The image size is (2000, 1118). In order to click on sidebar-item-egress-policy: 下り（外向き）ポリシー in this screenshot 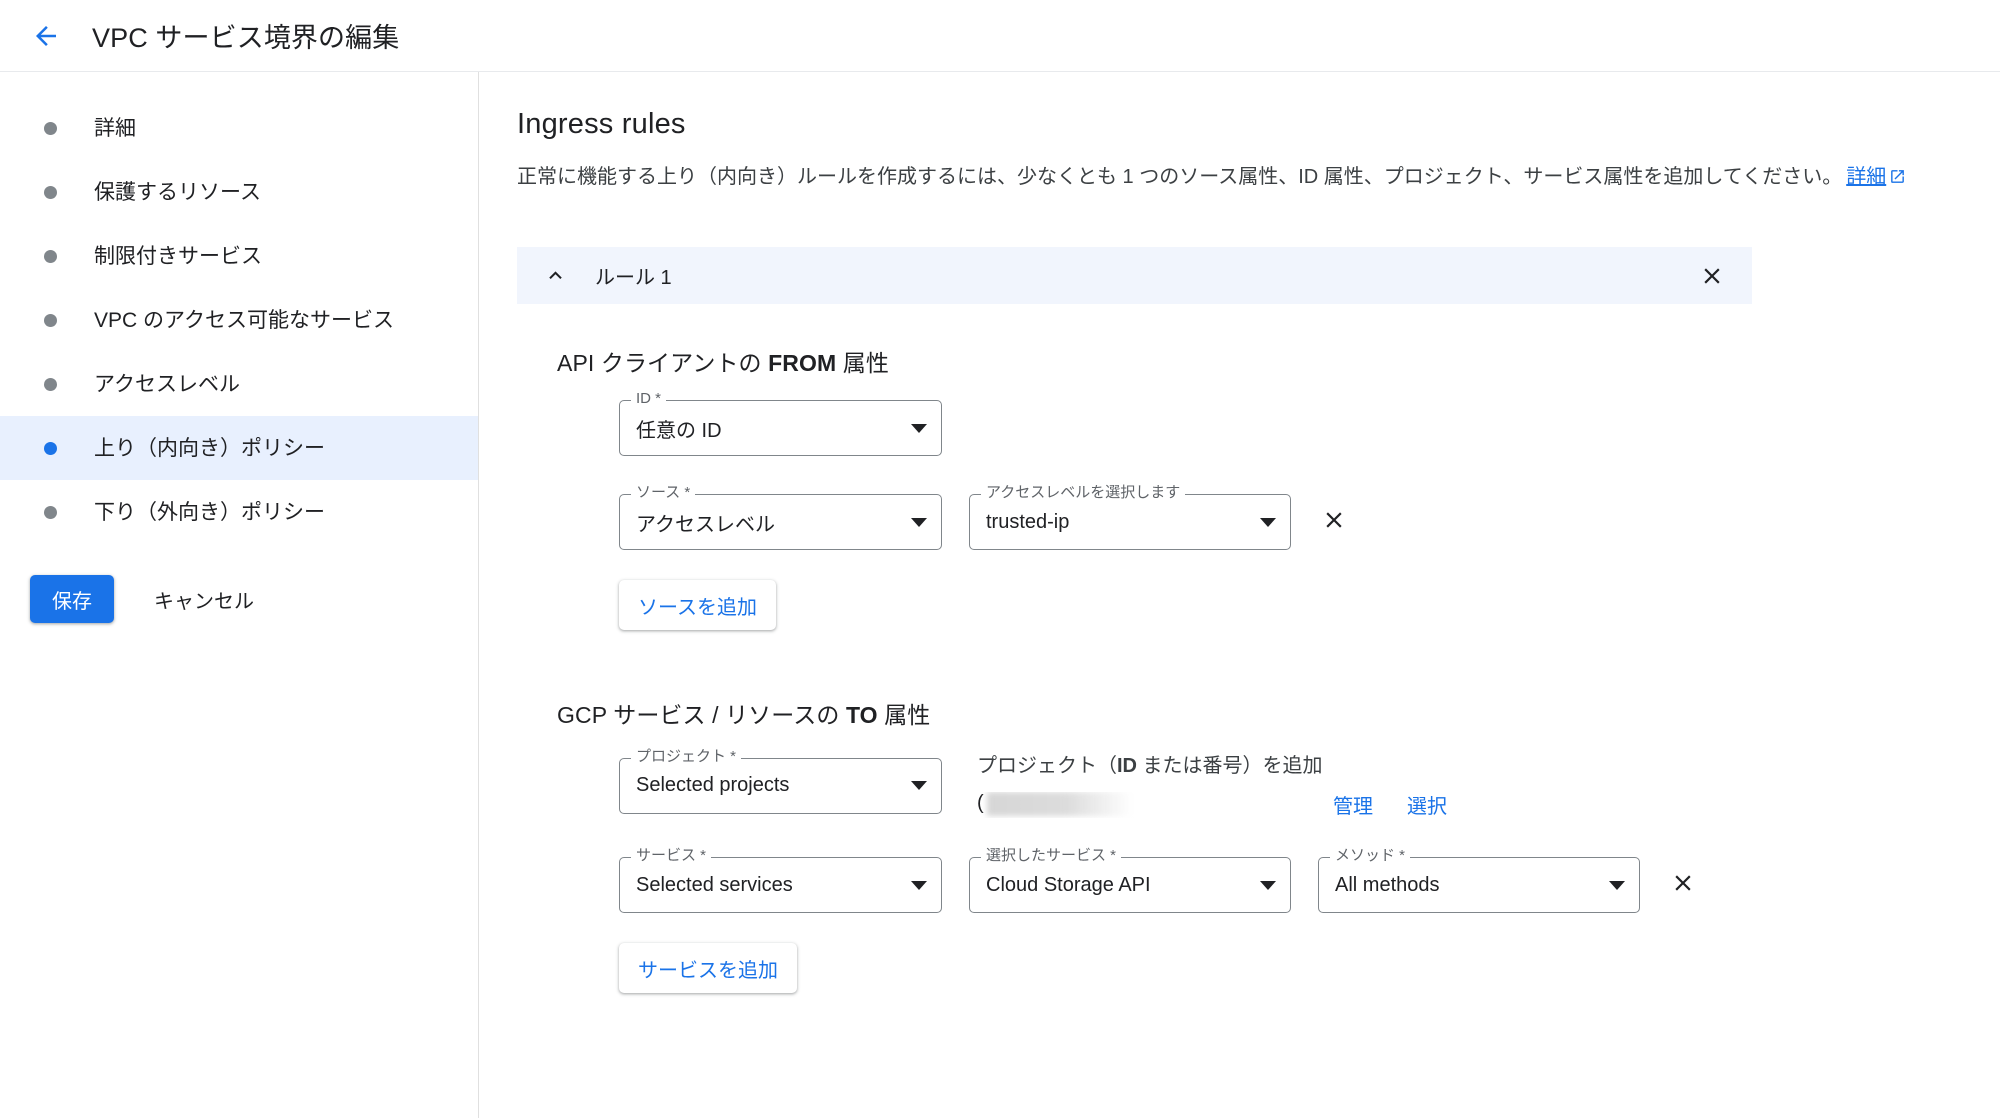, I will do `click(239, 512)`.